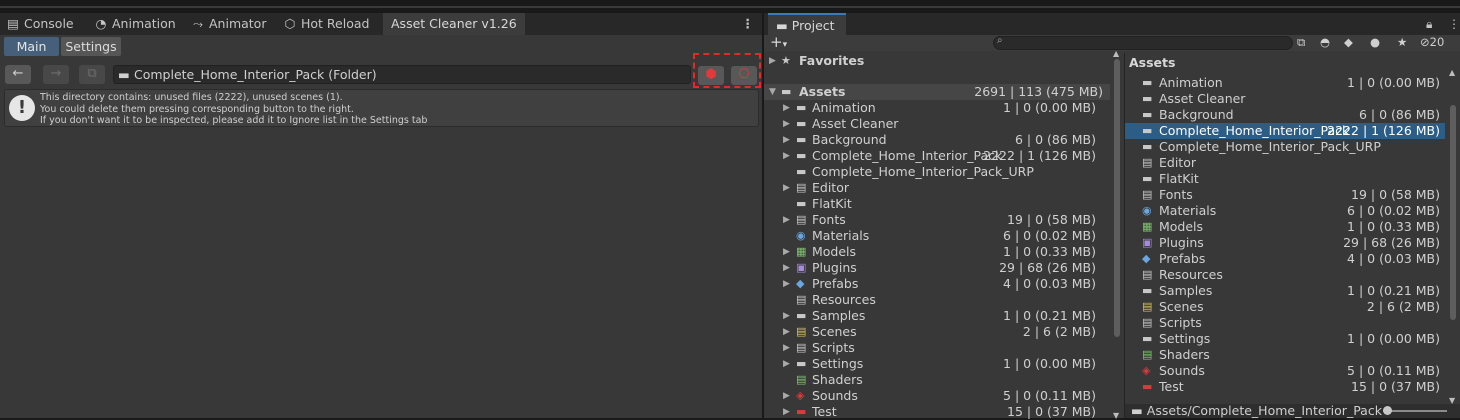 This screenshot has height=420, width=1460. What do you see at coordinates (1116, 415) in the screenshot?
I see `scroll-down-icon: ▼` at bounding box center [1116, 415].